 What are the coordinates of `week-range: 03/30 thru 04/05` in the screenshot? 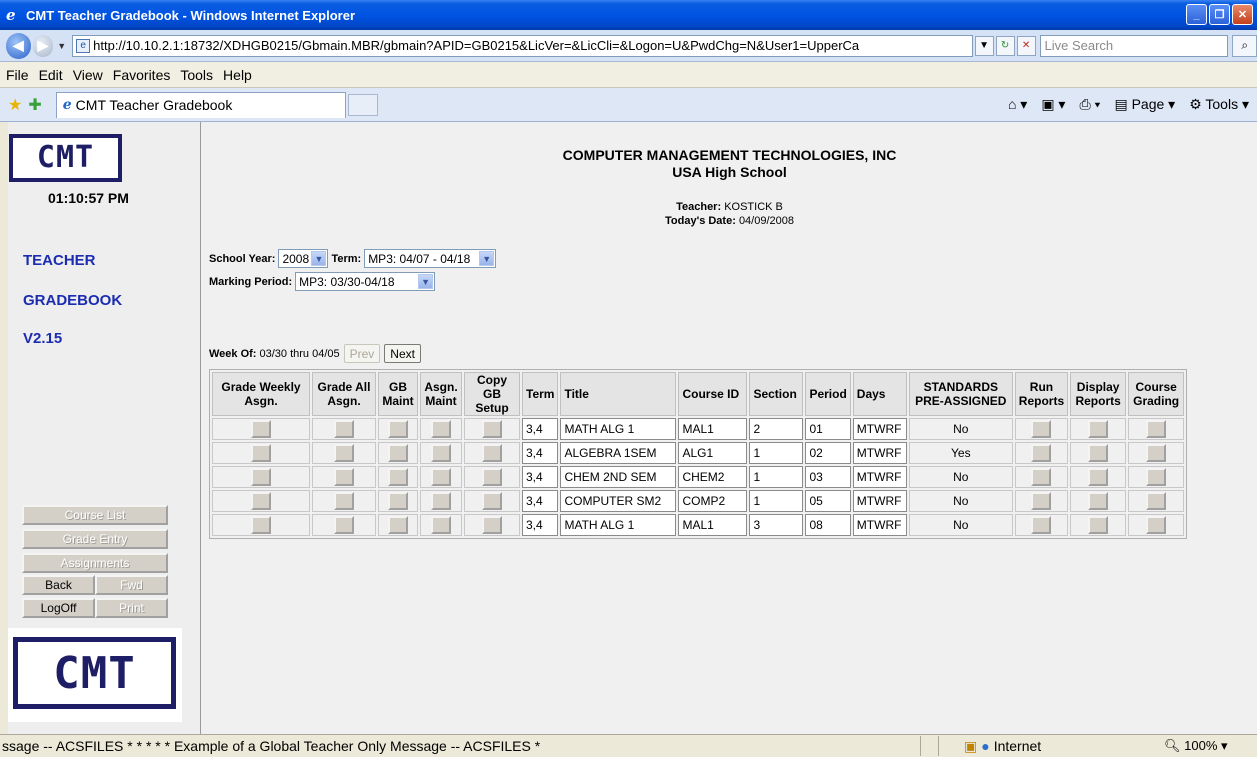 It's located at (299, 353).